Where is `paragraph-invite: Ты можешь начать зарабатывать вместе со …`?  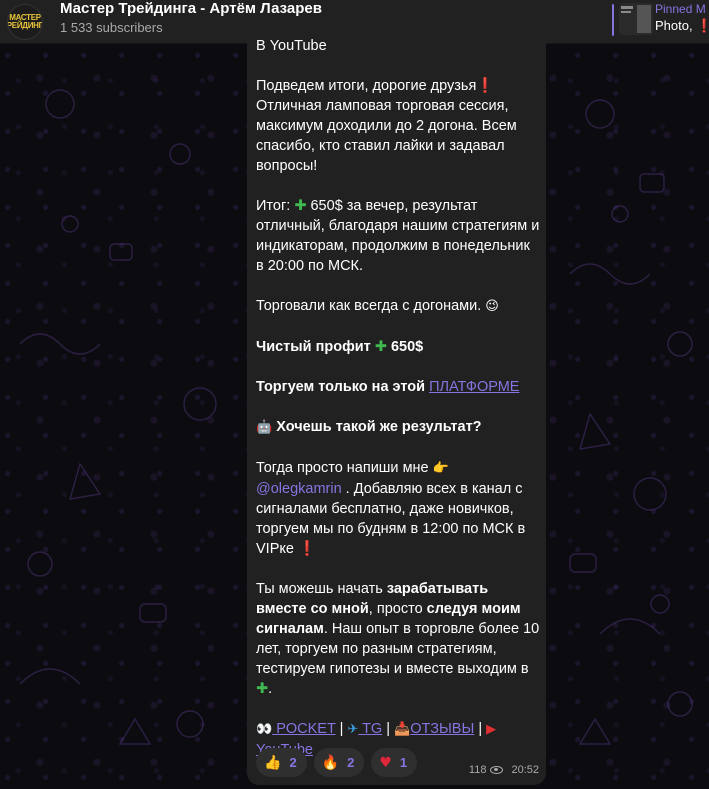
paragraph-invite: Ты можешь начать зарабатывать вместе со … is located at coordinates (398, 639).